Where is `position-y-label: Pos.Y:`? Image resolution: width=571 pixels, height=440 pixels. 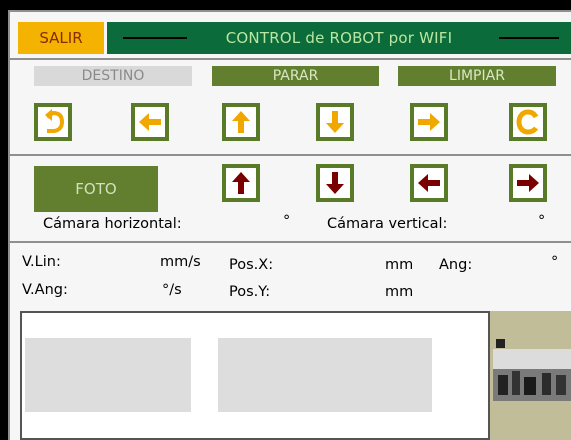
position-y-label: Pos.Y: is located at coordinates (250, 292).